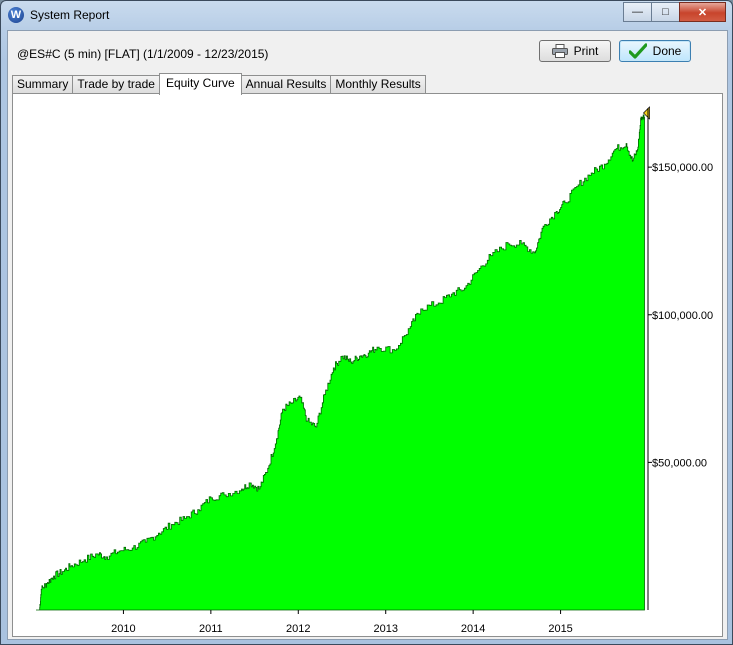  I want to click on close-icon: ✕, so click(702, 12).